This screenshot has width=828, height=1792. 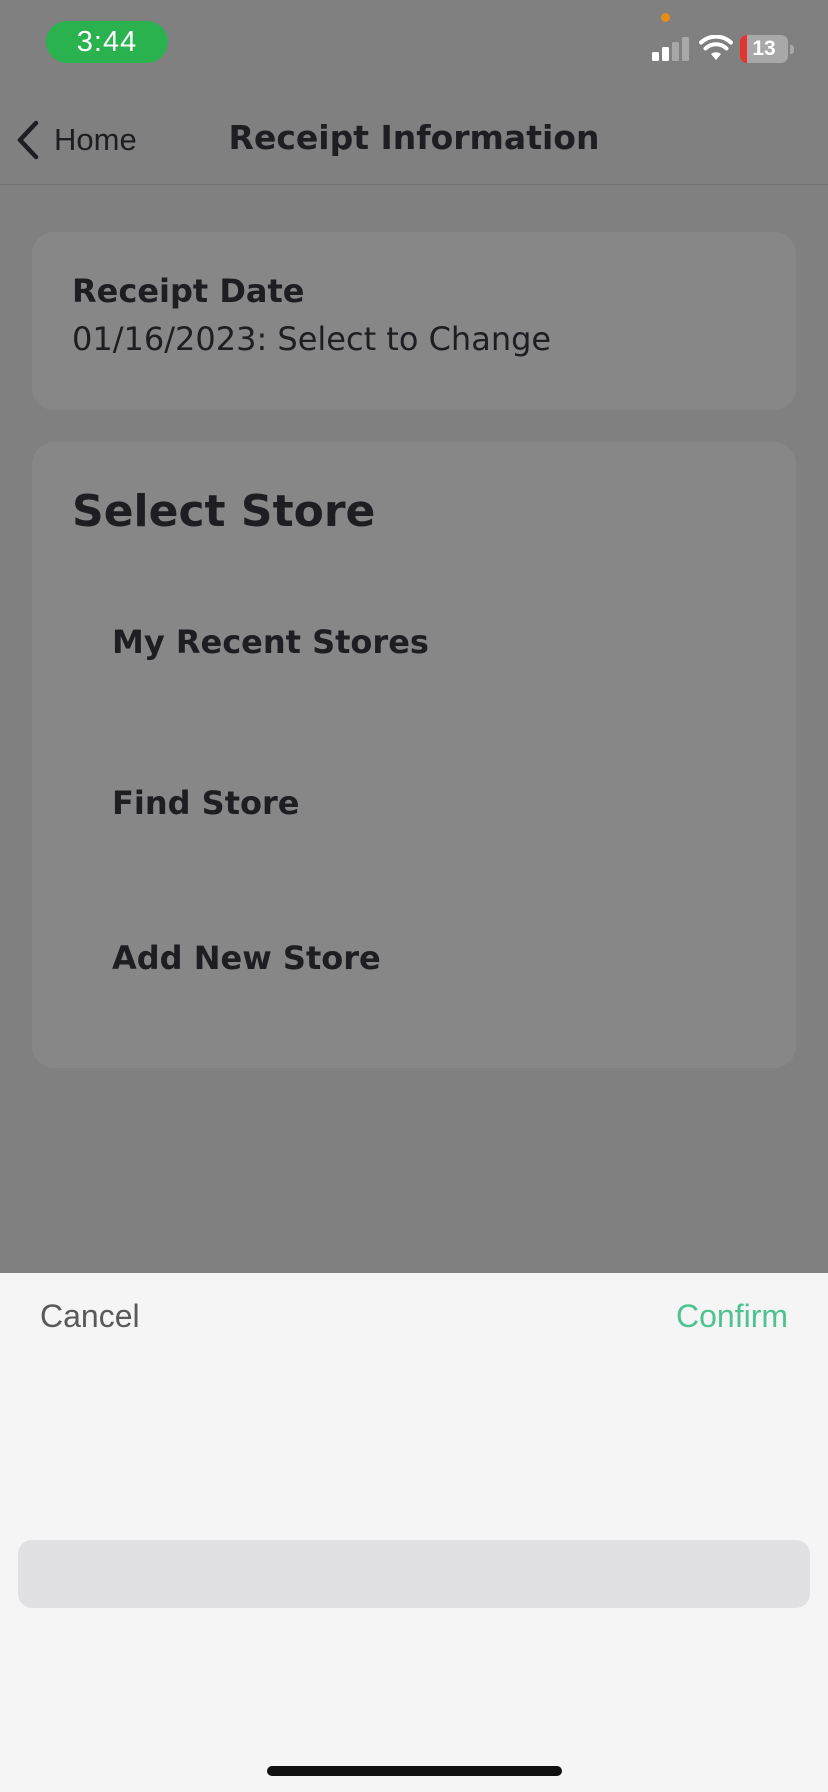 What do you see at coordinates (95, 139) in the screenshot?
I see `back-button-label: Home` at bounding box center [95, 139].